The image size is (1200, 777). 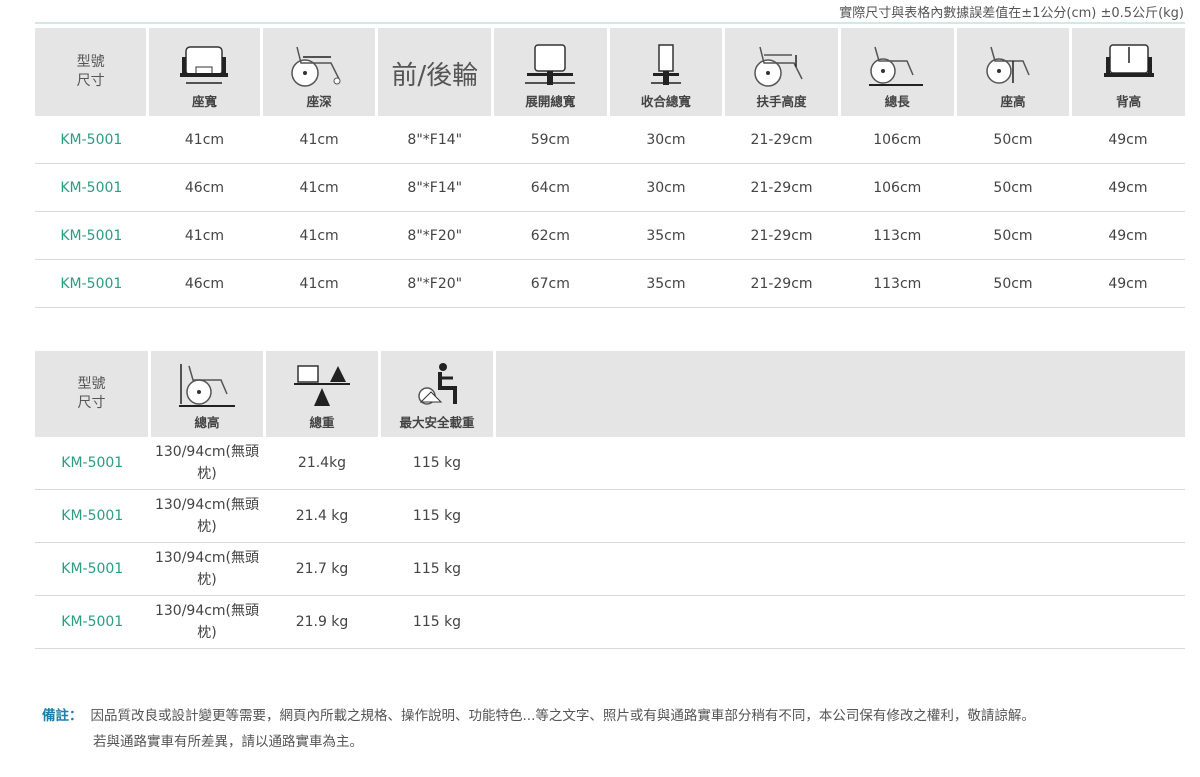 I want to click on col-header-total-height: 總高, so click(x=207, y=394).